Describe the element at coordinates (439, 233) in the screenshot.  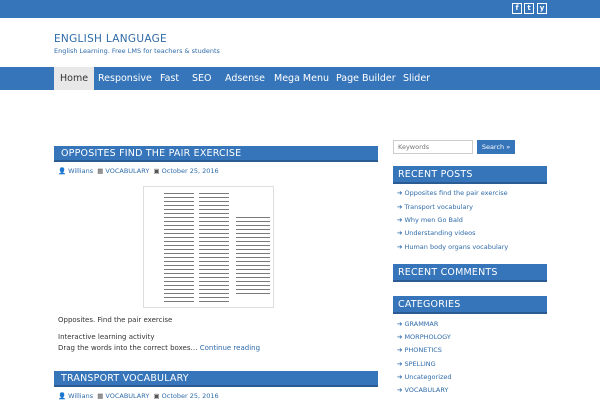
I see `recent-post-label: Understanding videos` at that location.